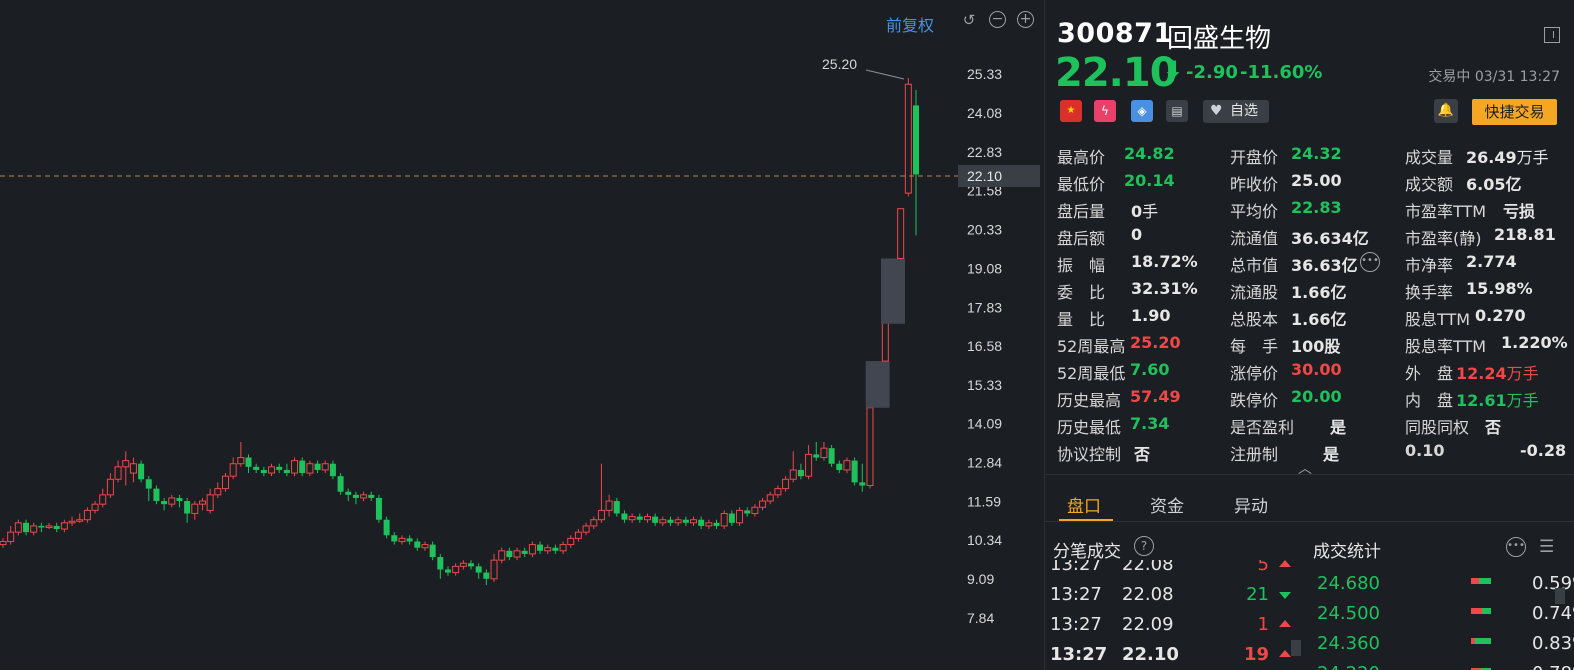  I want to click on stat-value: 7.60, so click(1149, 369).